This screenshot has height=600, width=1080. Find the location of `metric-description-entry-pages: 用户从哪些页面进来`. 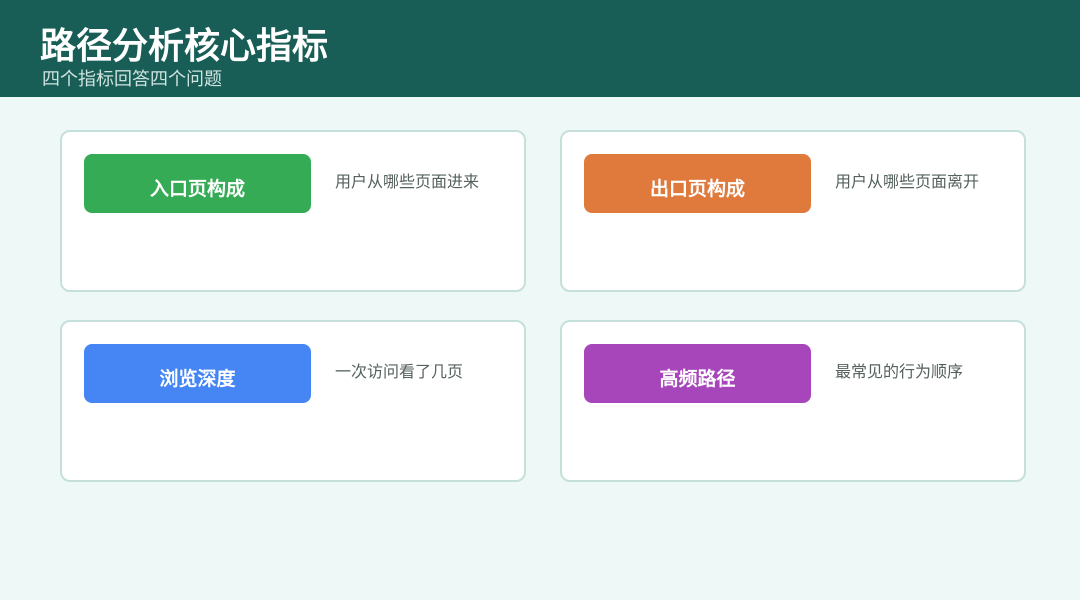

metric-description-entry-pages: 用户从哪些页面进来 is located at coordinates (407, 181).